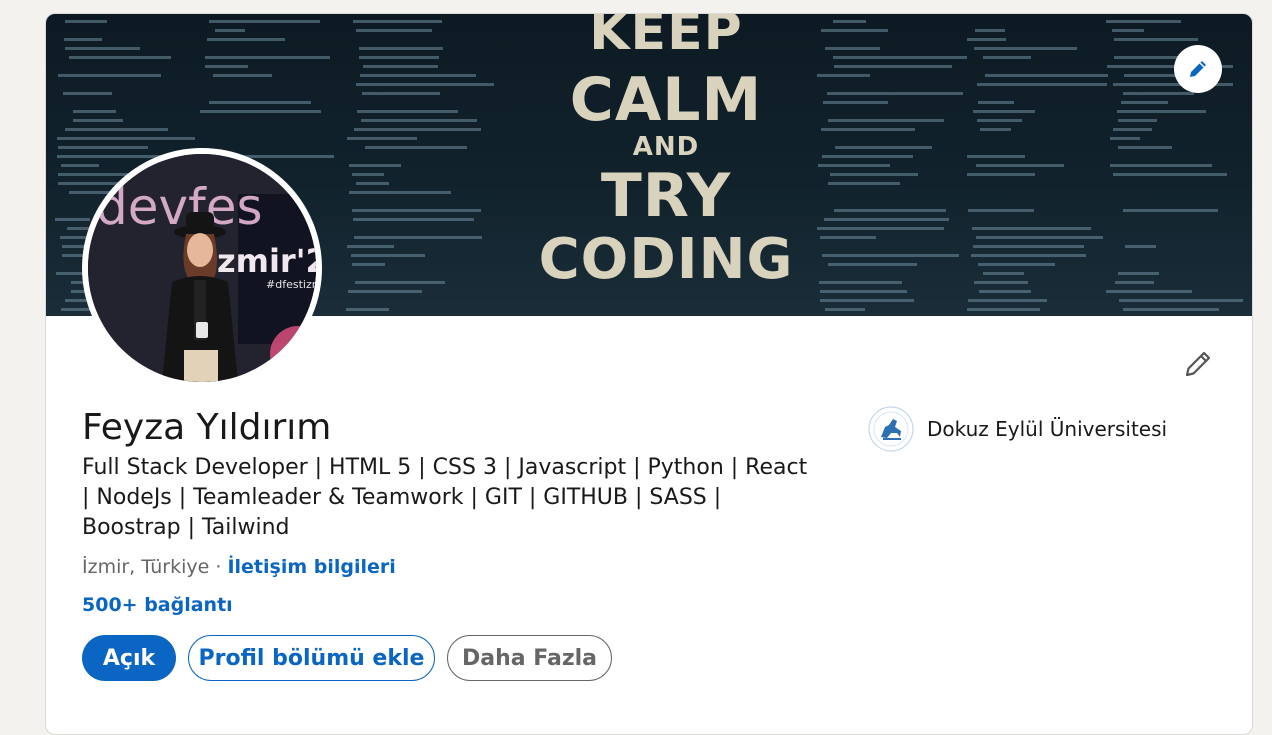 The height and width of the screenshot is (735, 1272). What do you see at coordinates (1198, 364) in the screenshot?
I see `edit-intro-button` at bounding box center [1198, 364].